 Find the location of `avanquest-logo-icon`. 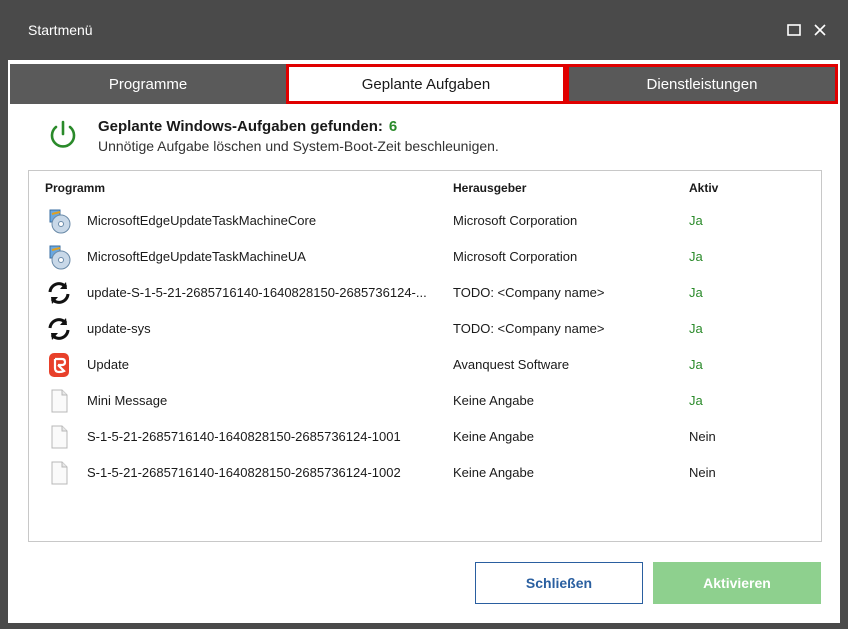

avanquest-logo-icon is located at coordinates (59, 365).